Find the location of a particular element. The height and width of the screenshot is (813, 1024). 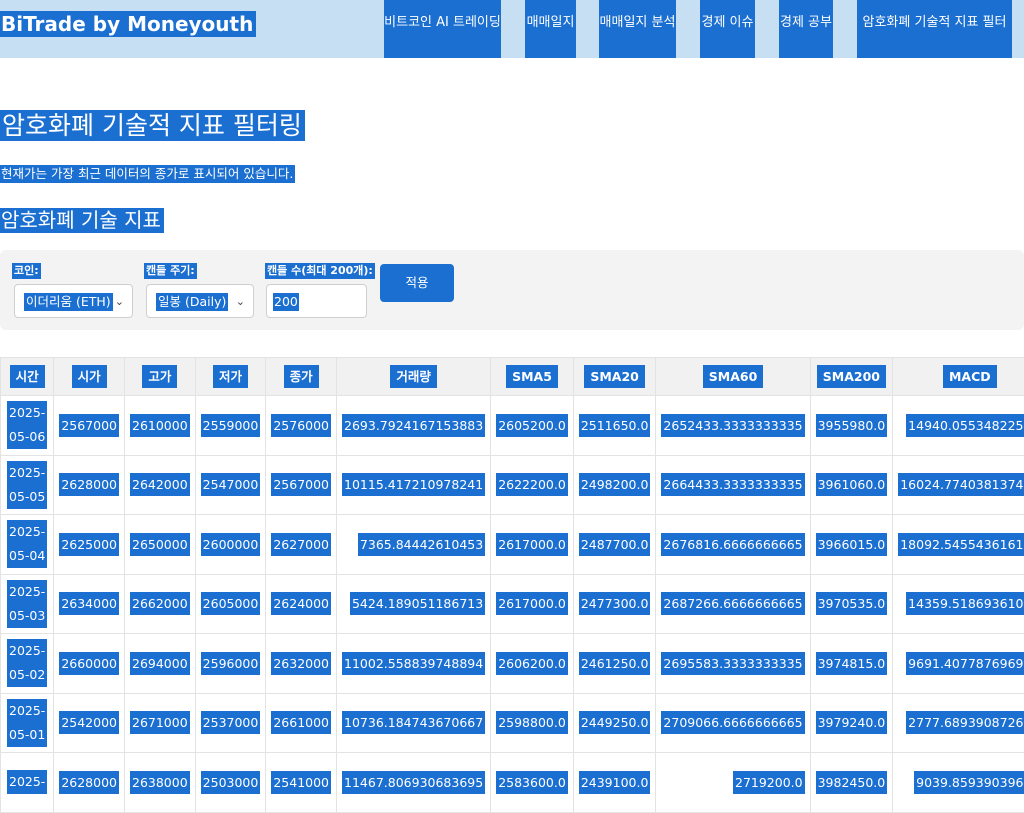

table-cell: 2719200.0 is located at coordinates (733, 783).